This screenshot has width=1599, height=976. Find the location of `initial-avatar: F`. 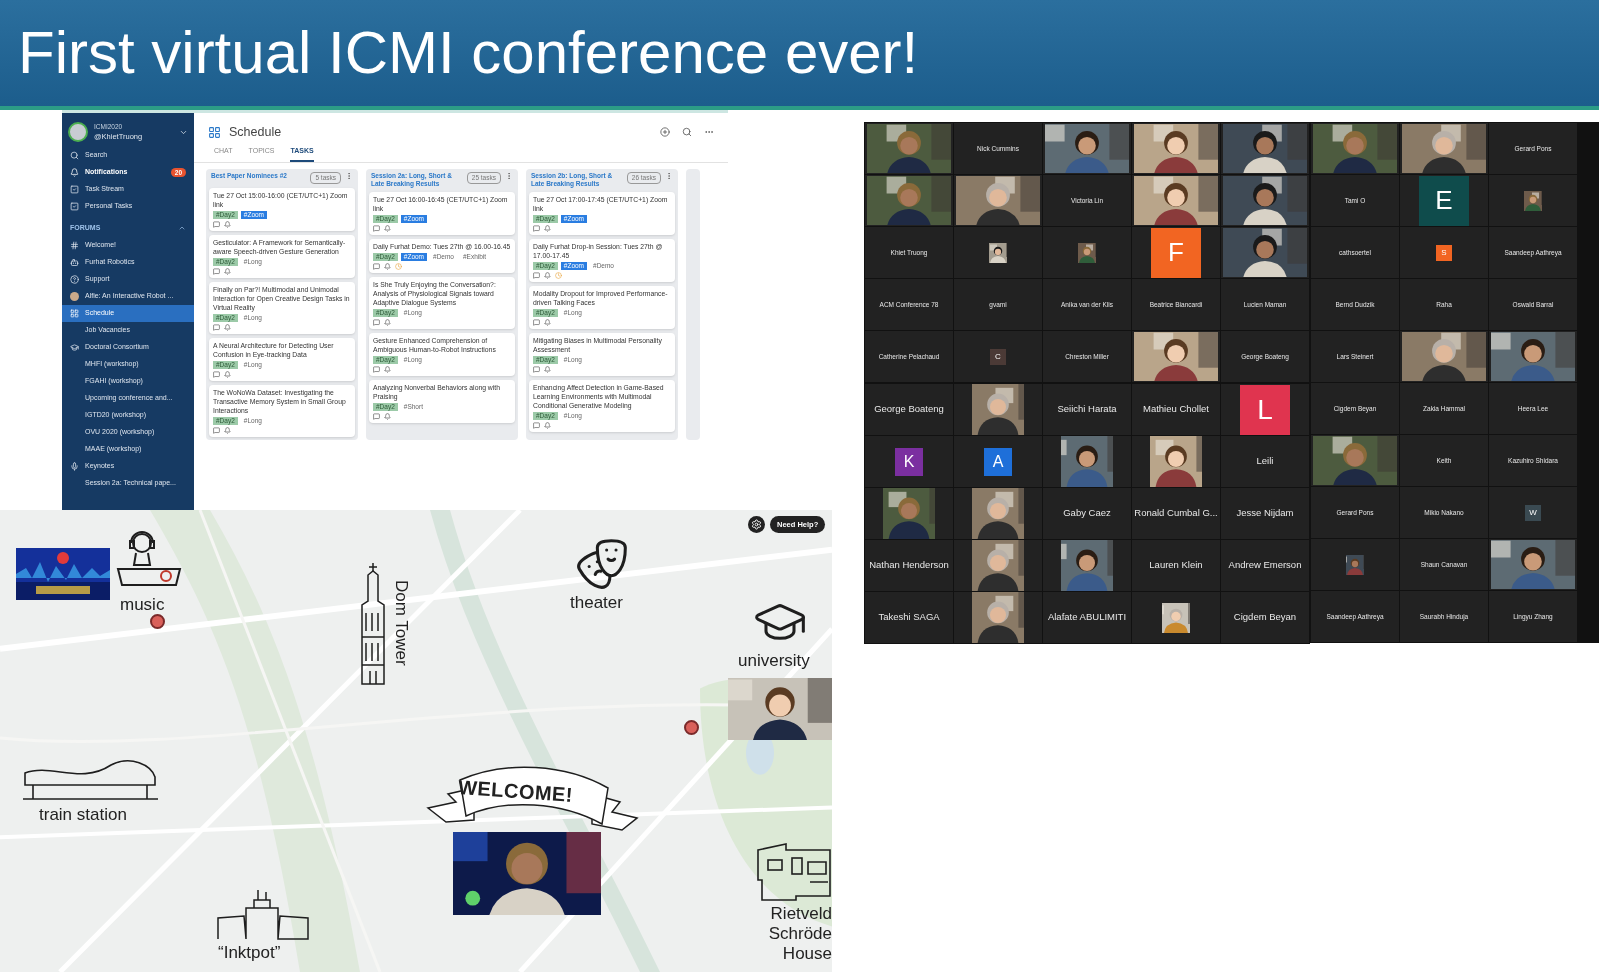

initial-avatar: F is located at coordinates (1176, 252).